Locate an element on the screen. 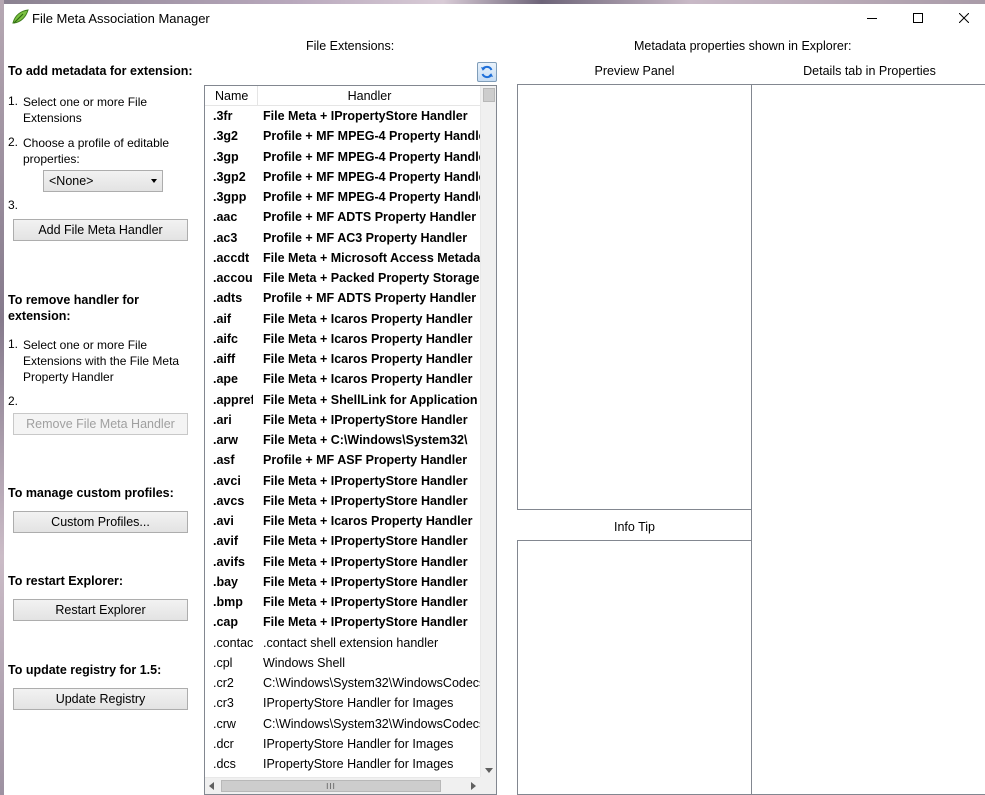 Image resolution: width=985 pixels, height=795 pixels. table-row: .asf Profile + MF ASF Property Handler is located at coordinates (342, 460).